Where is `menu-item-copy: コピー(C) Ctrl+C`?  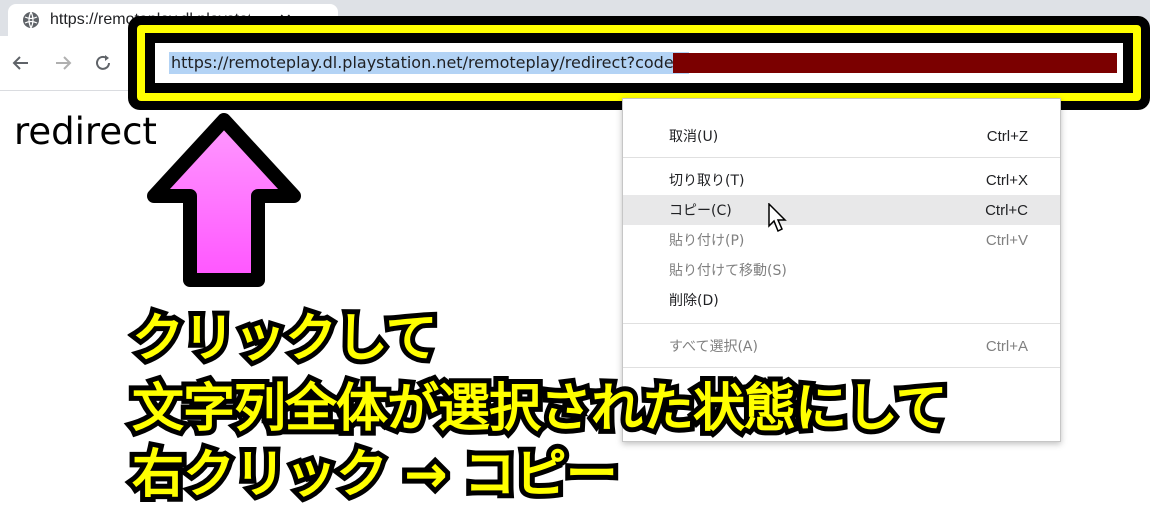
menu-item-copy: コピー(C) Ctrl+C is located at coordinates (841, 210).